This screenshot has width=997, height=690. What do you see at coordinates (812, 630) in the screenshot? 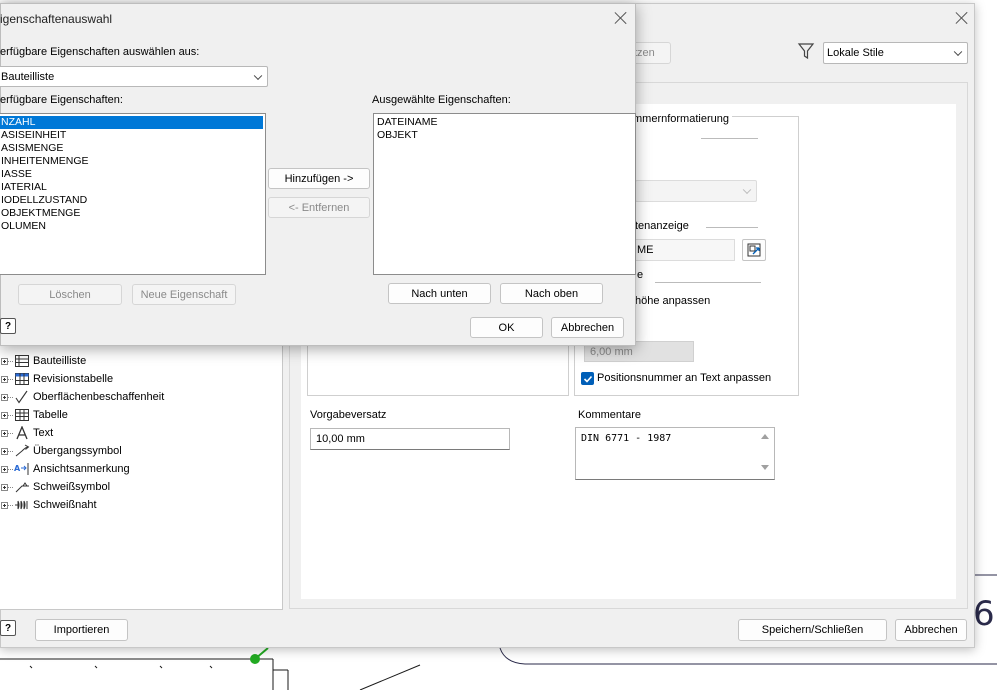
I see `save-close-button: Speichern/Schließen` at bounding box center [812, 630].